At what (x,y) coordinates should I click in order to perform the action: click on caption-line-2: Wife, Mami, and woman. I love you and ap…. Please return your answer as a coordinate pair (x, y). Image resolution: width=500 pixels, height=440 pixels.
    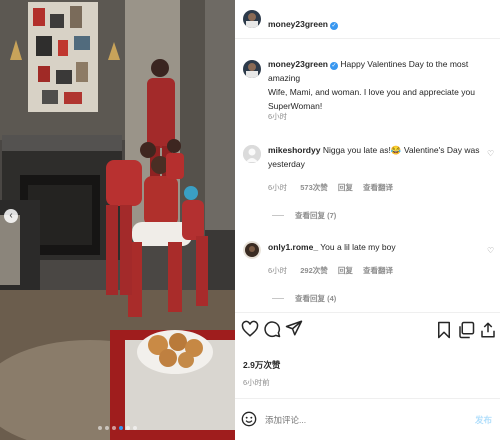
    Looking at the image, I should click on (371, 92).